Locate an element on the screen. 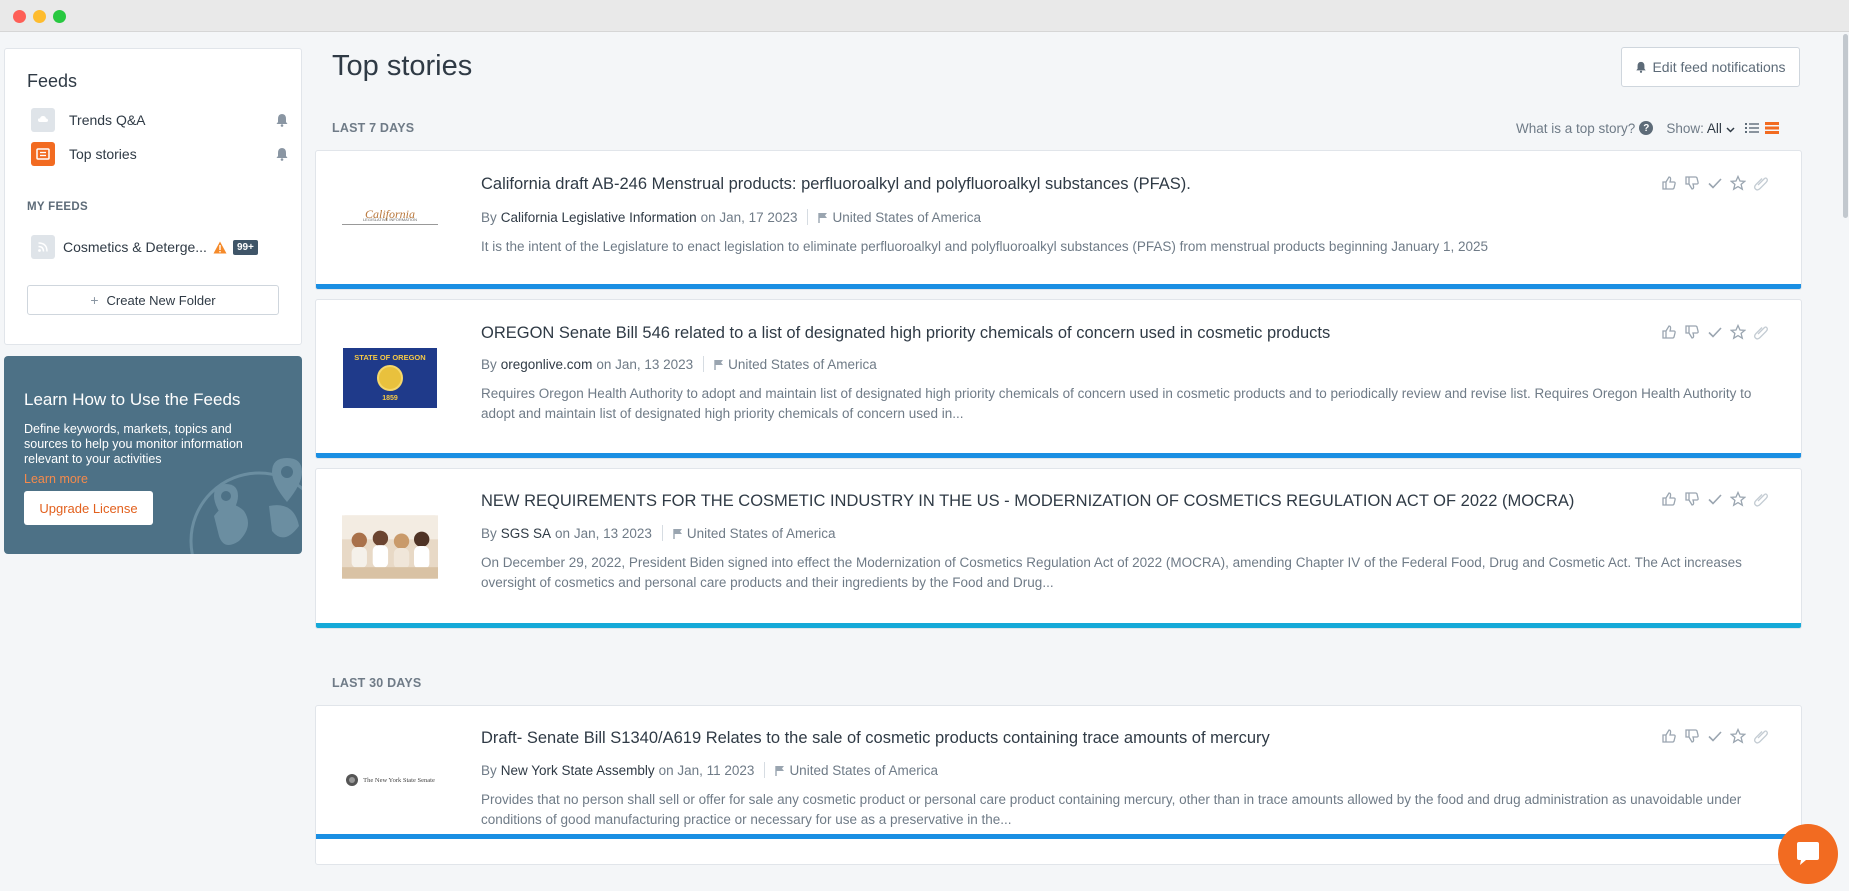 Image resolution: width=1849 pixels, height=891 pixels. what-is-top-story-link: What is a top story? is located at coordinates (1575, 128).